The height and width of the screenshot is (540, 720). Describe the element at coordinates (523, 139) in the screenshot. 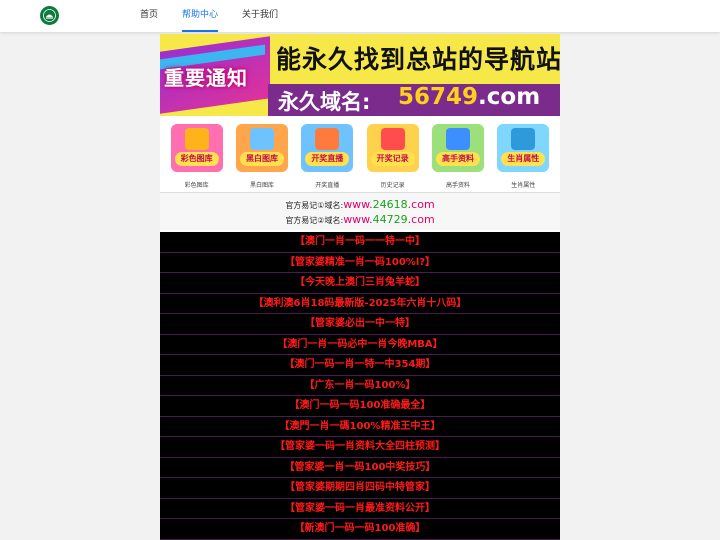

I see `zodiac-glyph-icon` at that location.